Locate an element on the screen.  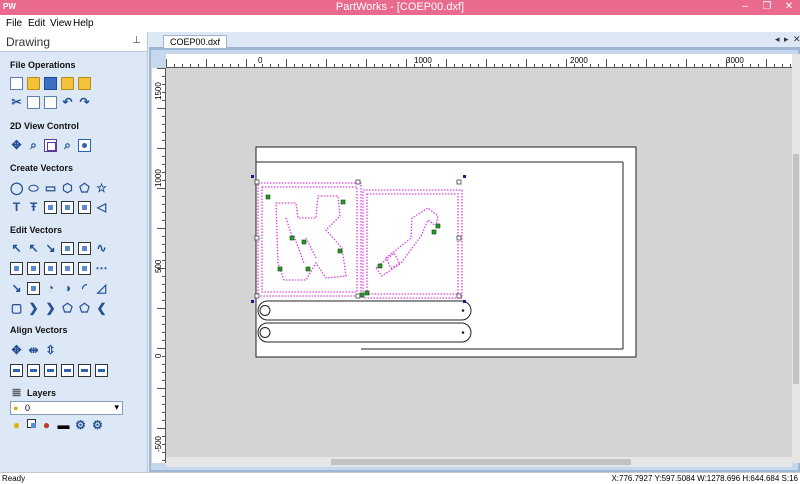
new-file-icon is located at coordinates (16, 83).